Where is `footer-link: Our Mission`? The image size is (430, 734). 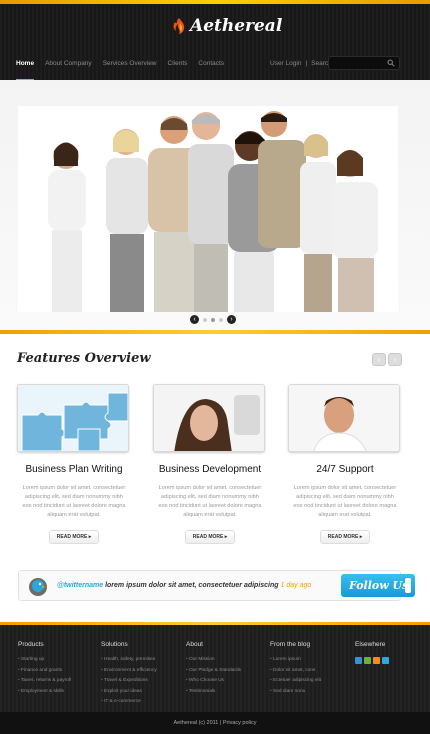 footer-link: Our Mission is located at coordinates (213, 660).